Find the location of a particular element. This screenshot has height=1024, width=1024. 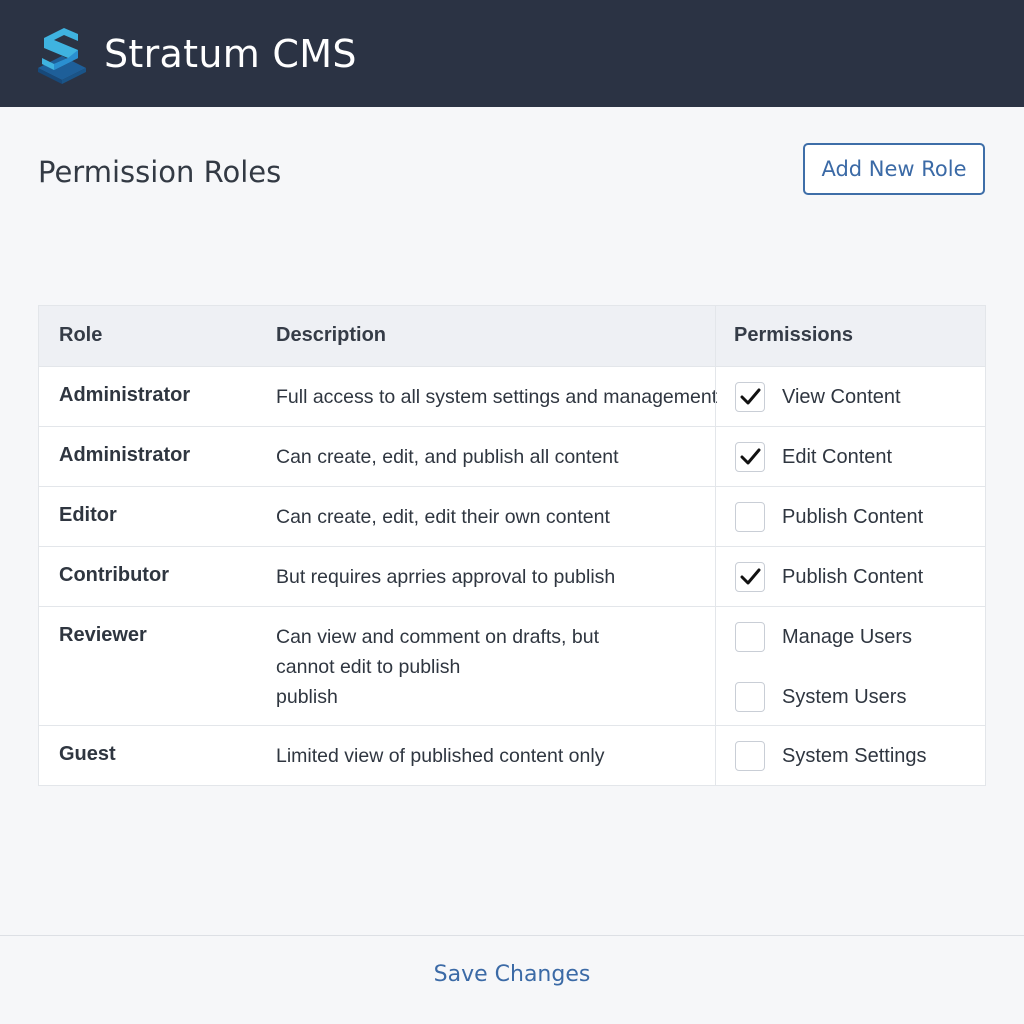

column-header-permissions: Permissions is located at coordinates (793, 335).